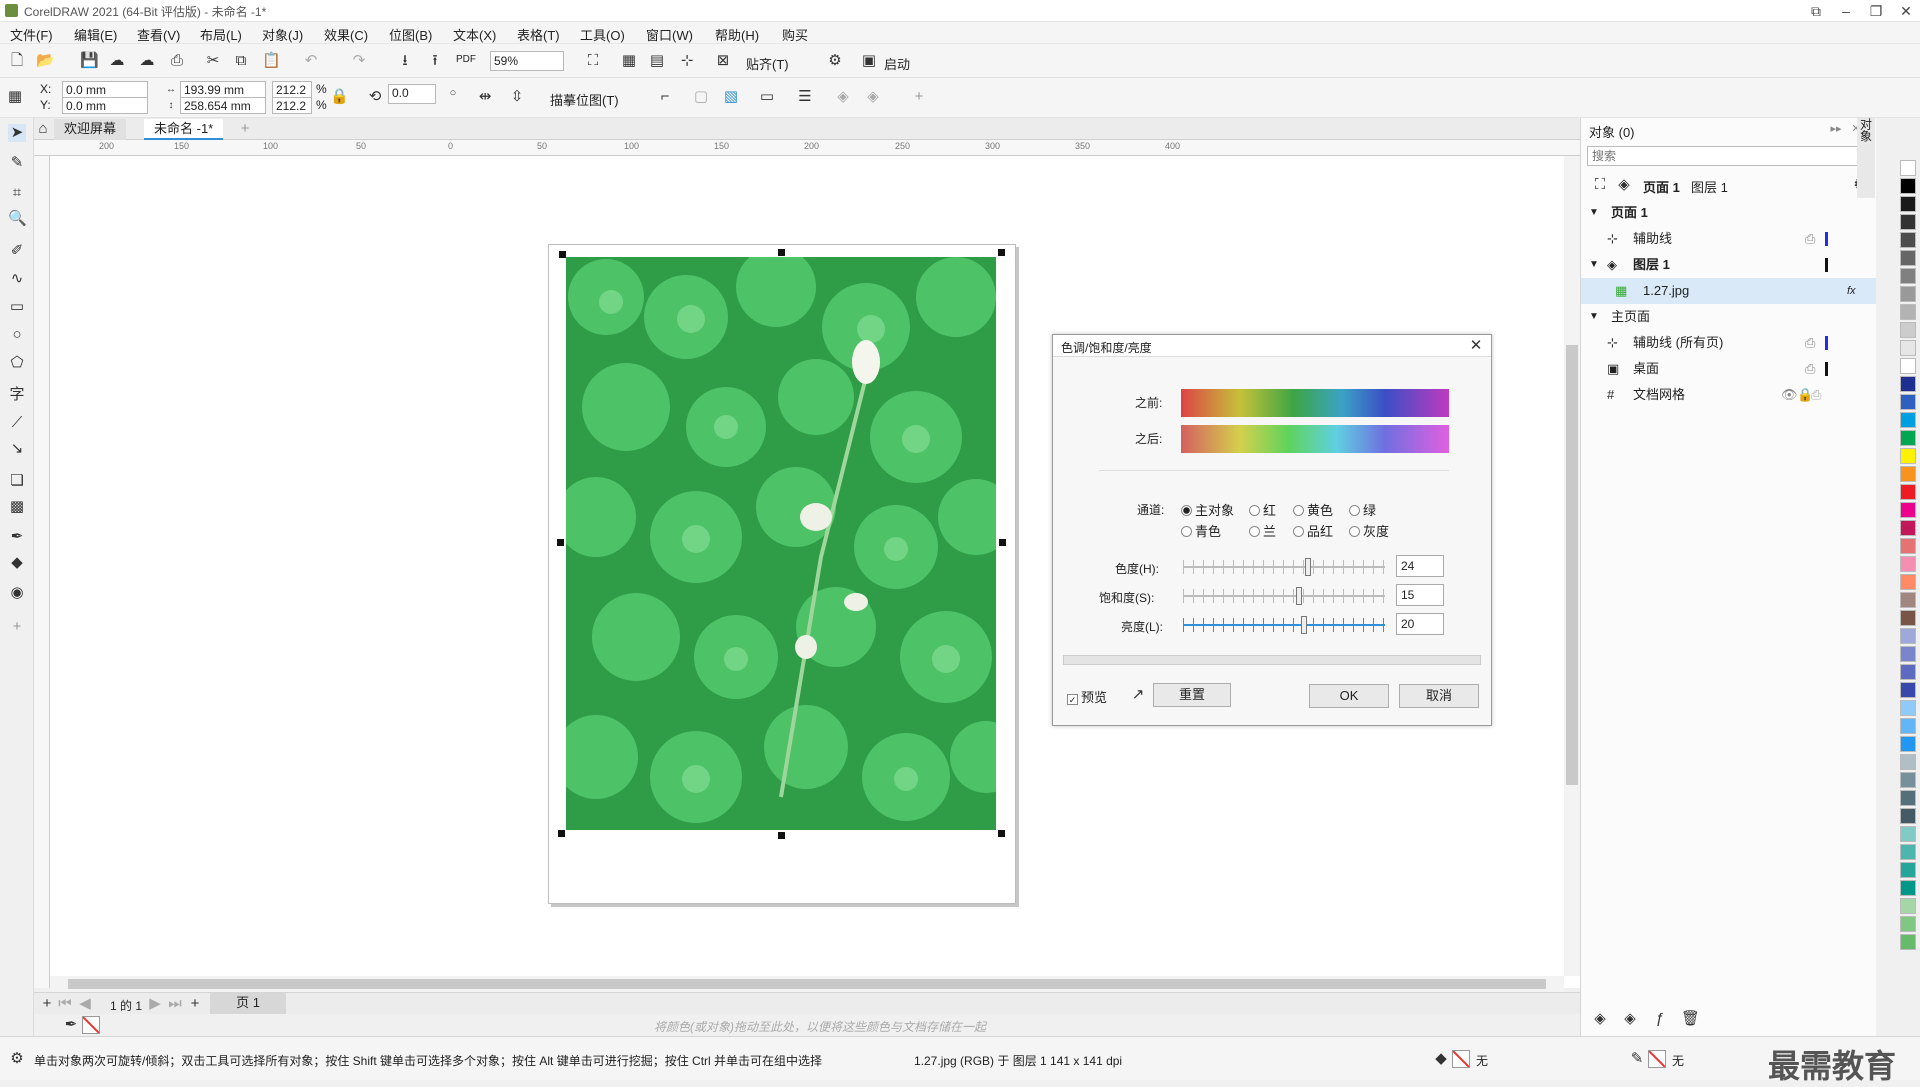 The height and width of the screenshot is (1087, 1920). I want to click on preview-checkbox: ✓ 预览, so click(1087, 696).